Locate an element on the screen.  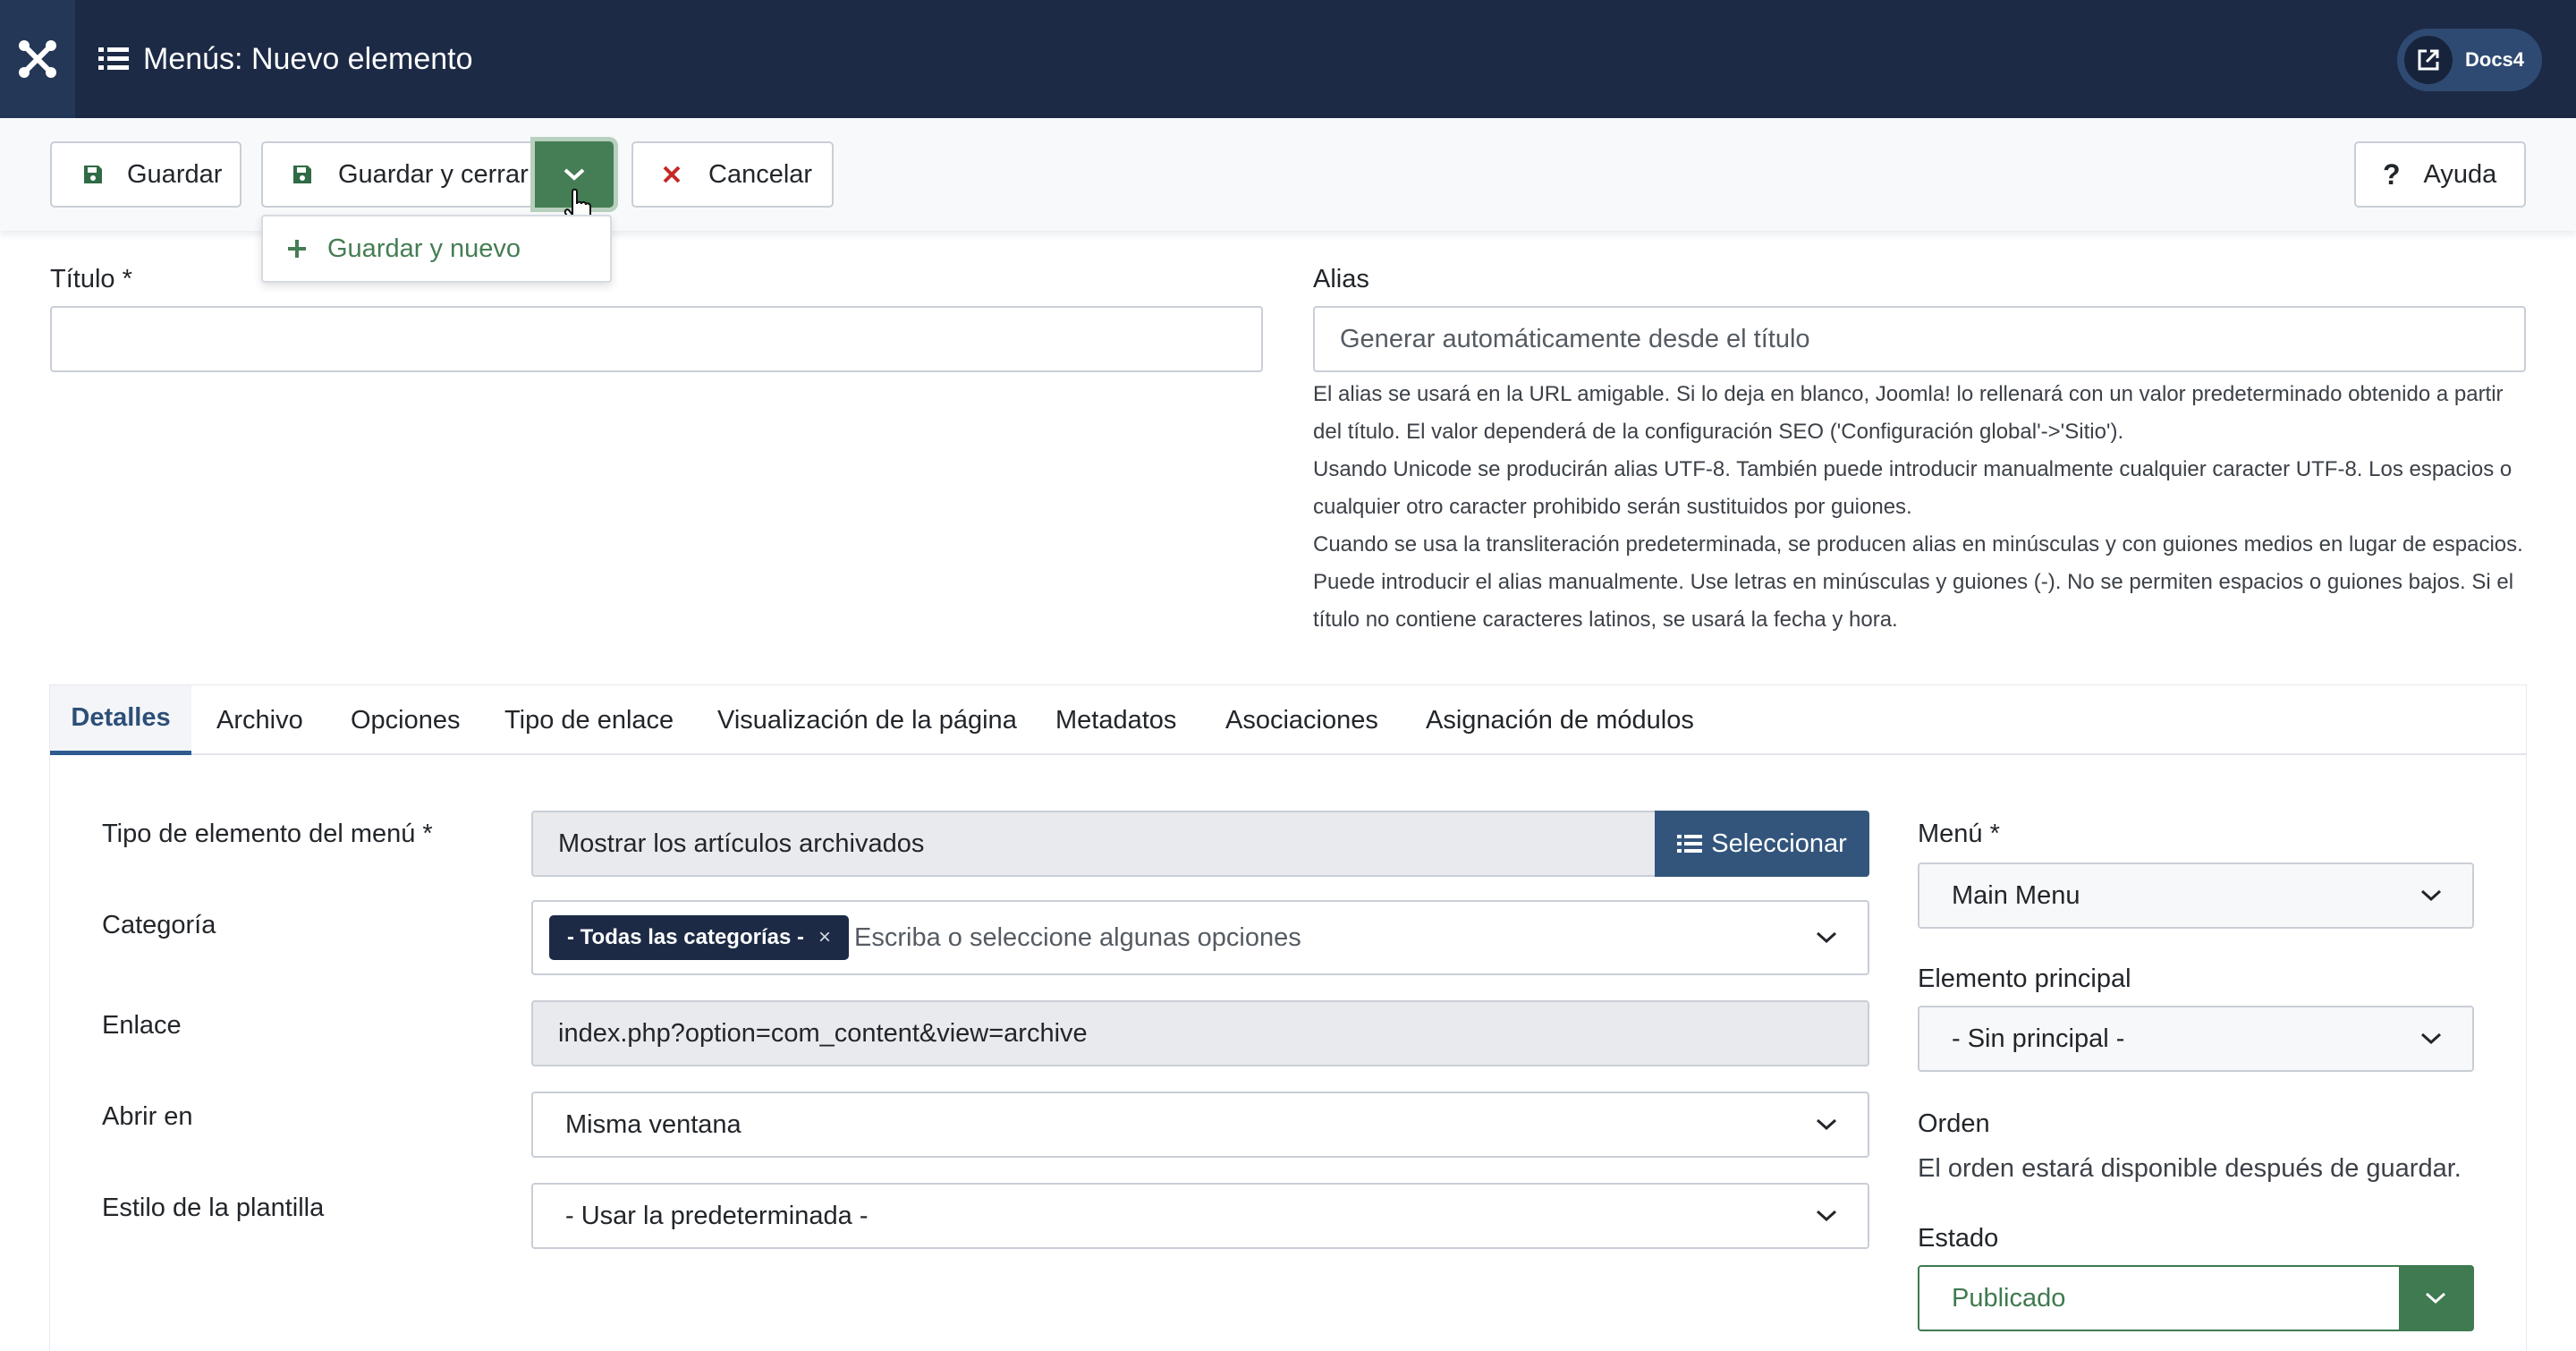
category-chip: - Todas las categorías - × is located at coordinates (699, 937).